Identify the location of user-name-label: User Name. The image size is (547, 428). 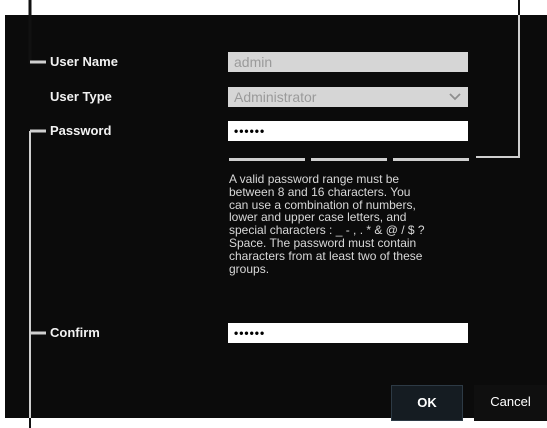
(84, 61).